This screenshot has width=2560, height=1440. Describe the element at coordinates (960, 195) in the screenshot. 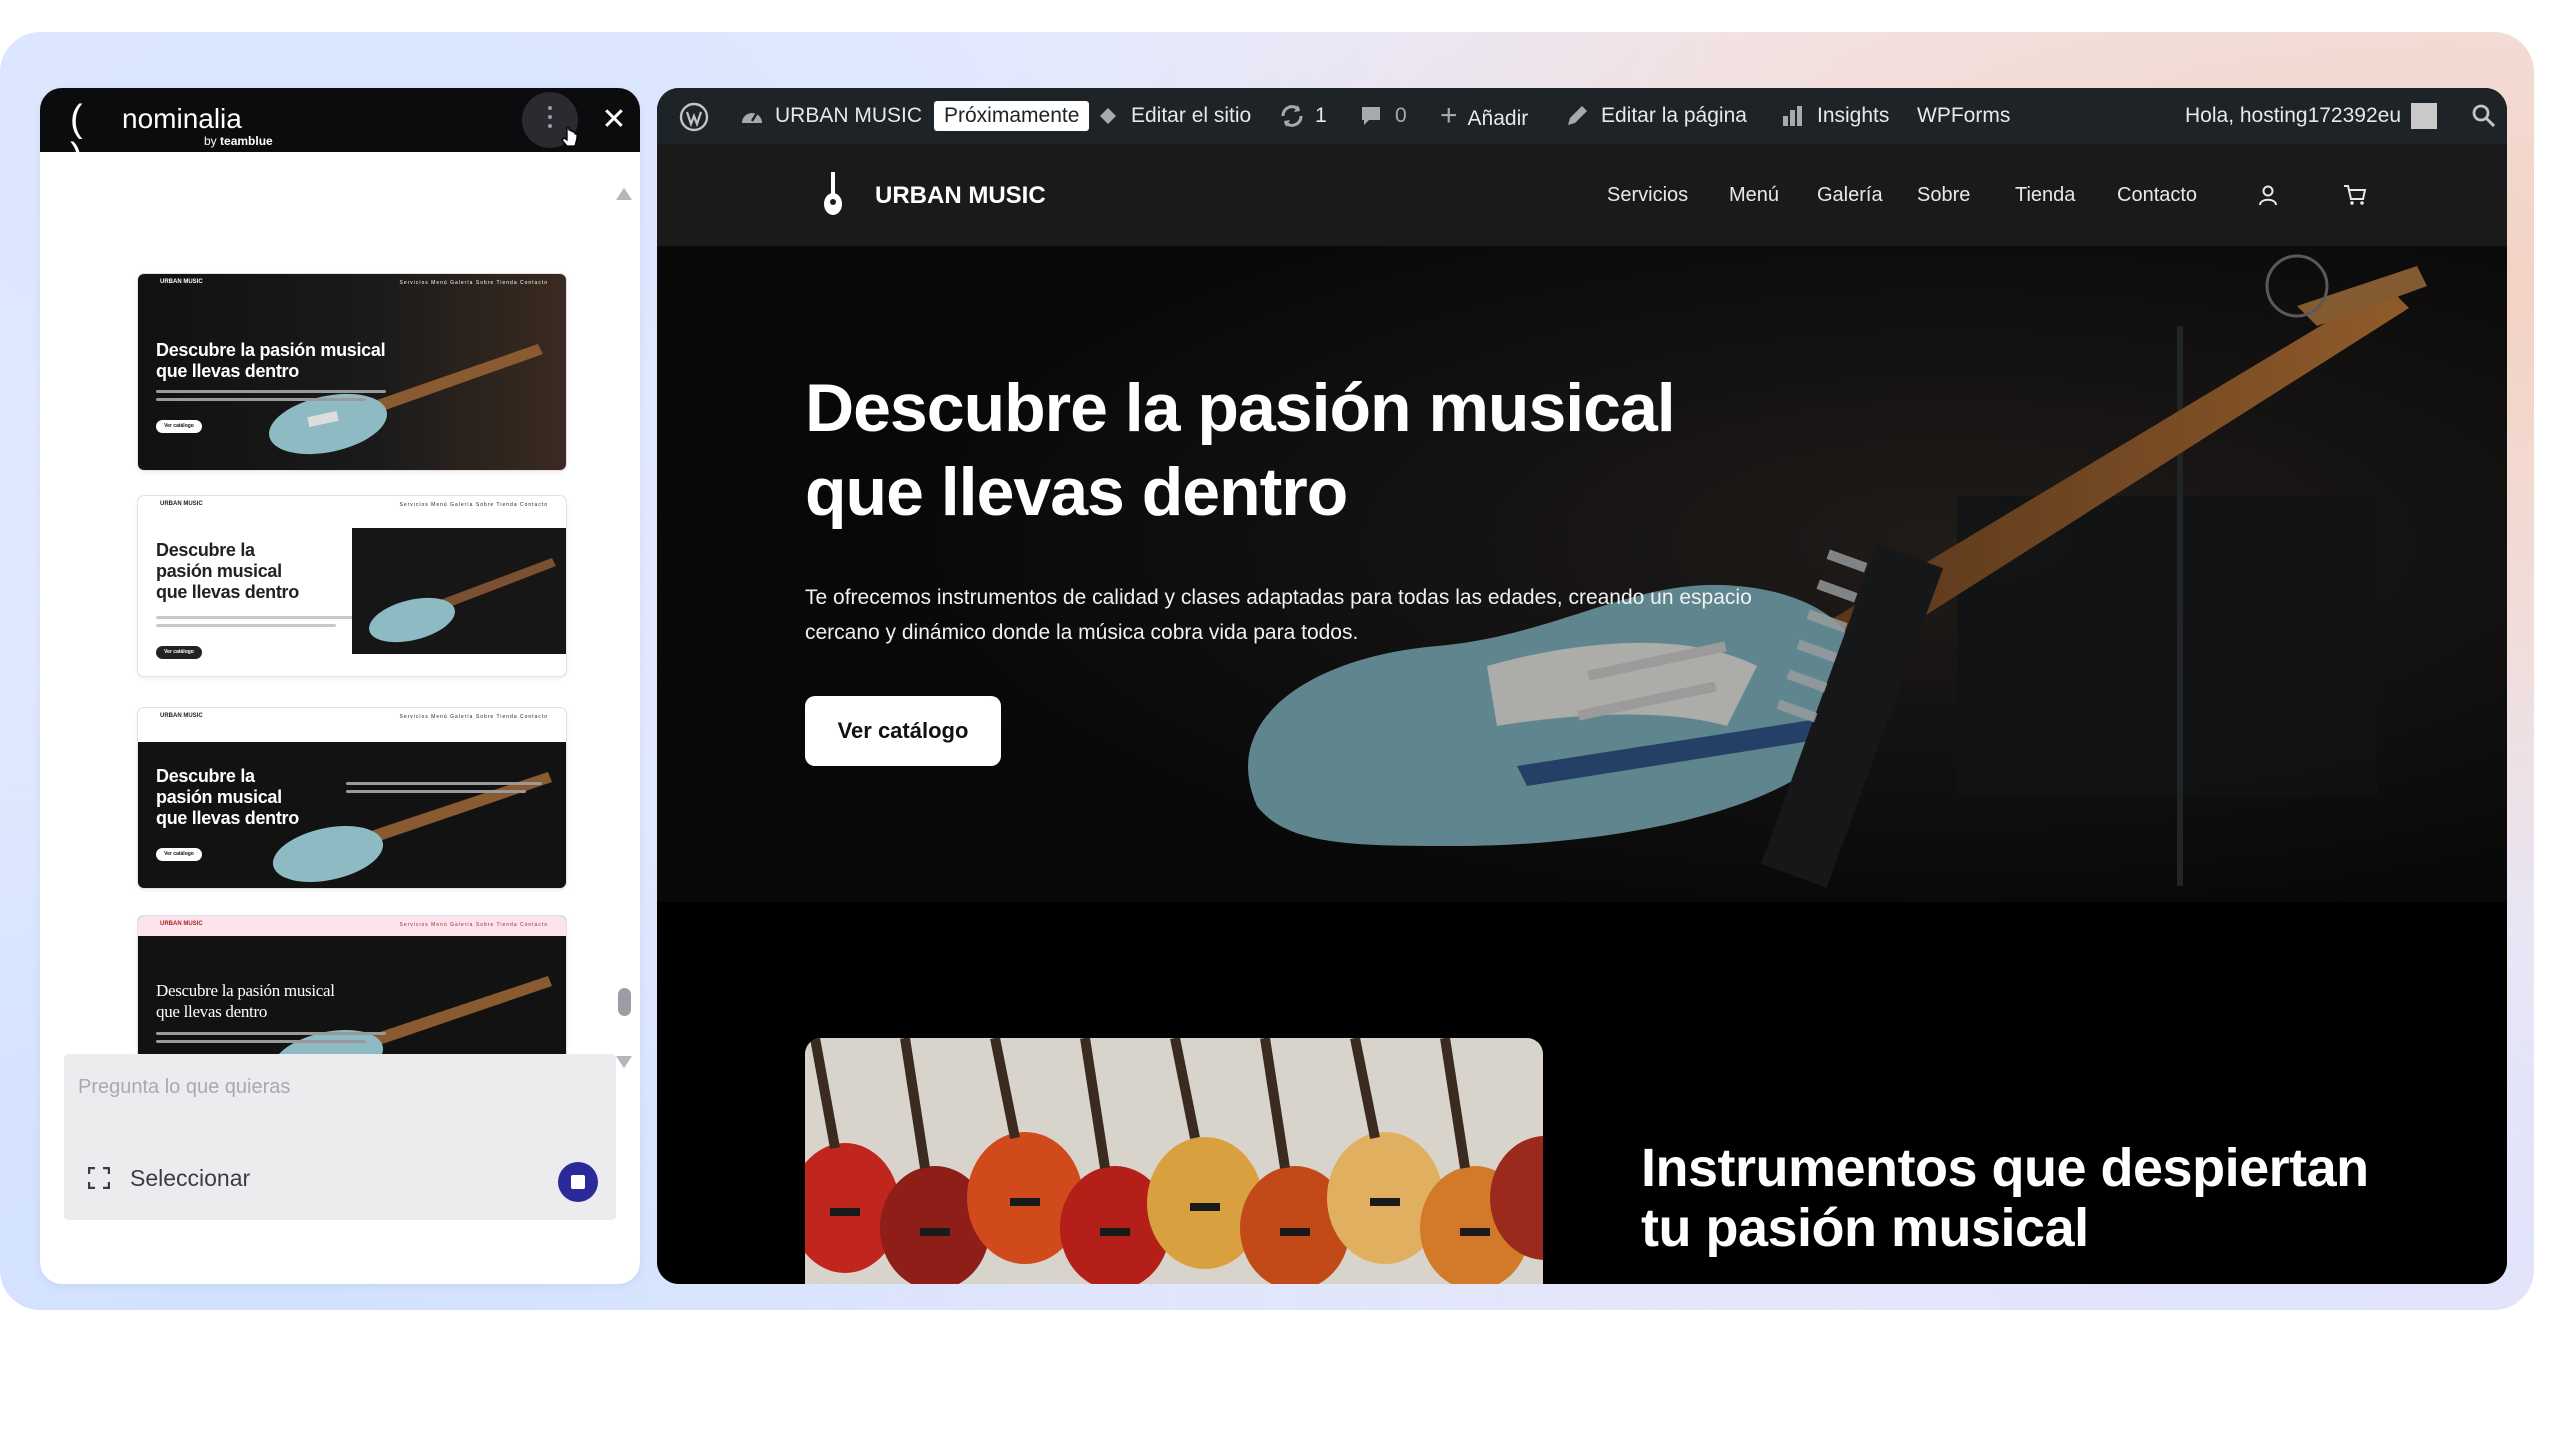

I see `site-brand-name: URBAN MUSIC` at that location.